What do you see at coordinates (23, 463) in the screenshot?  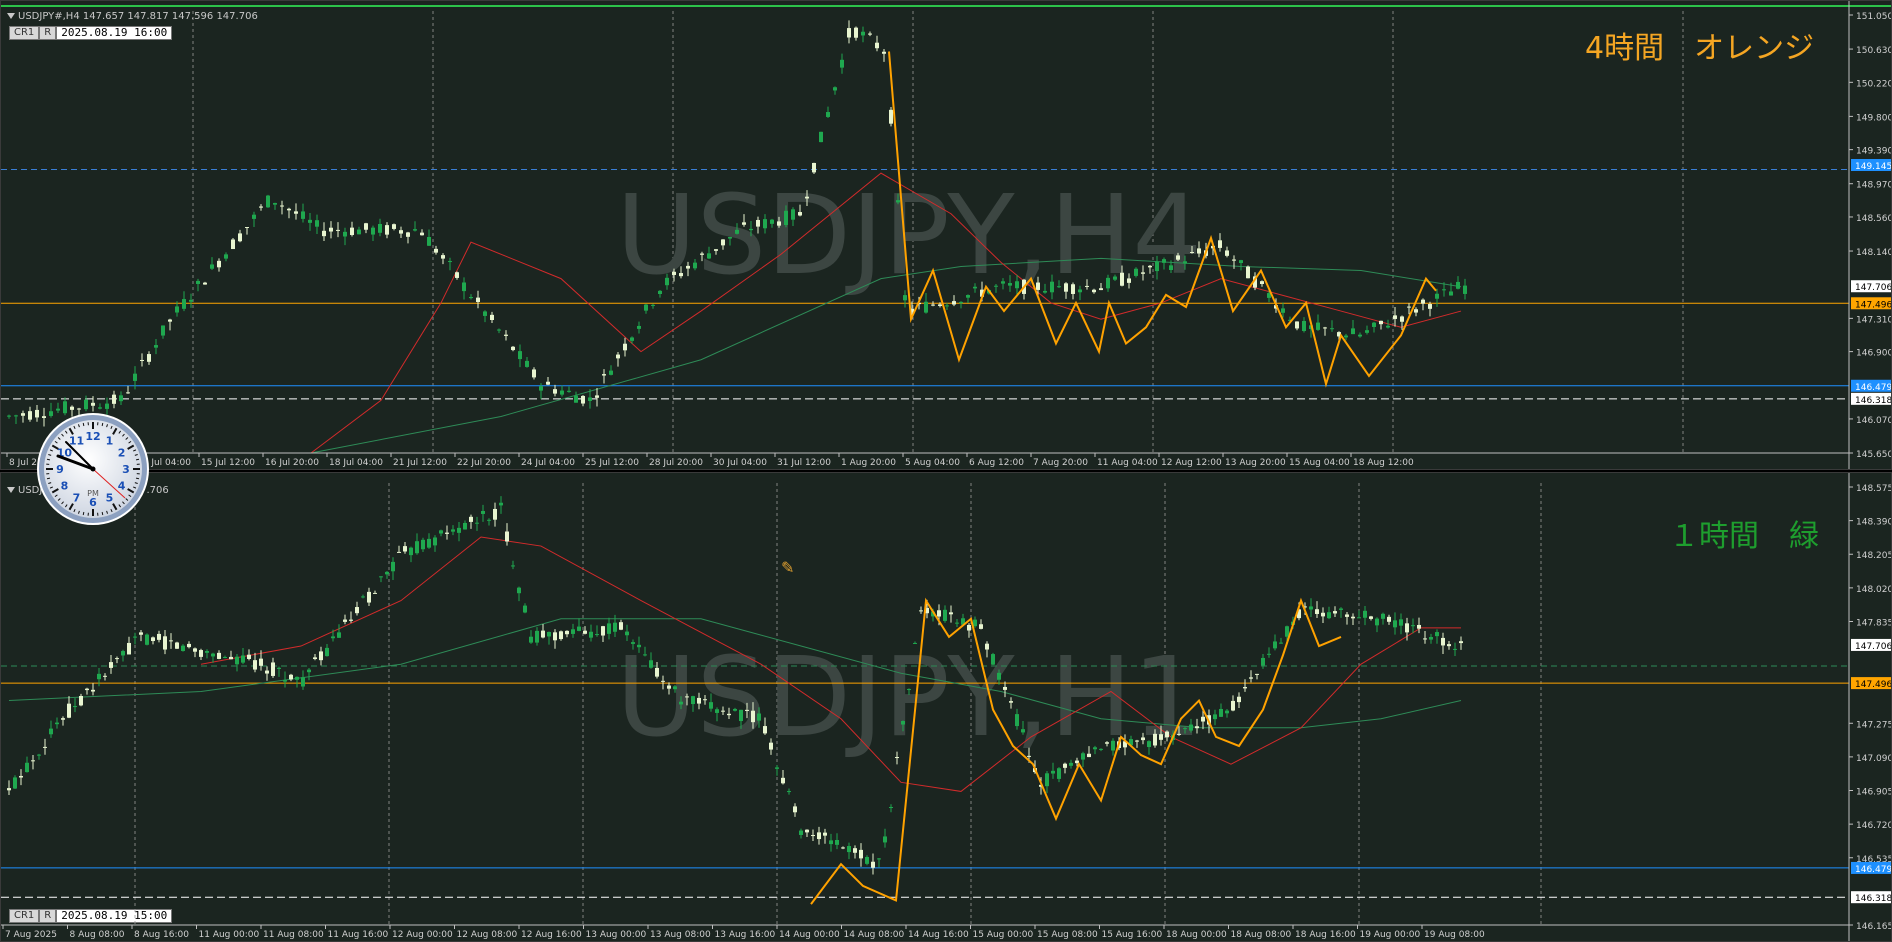 I see `time-label: 8 Jul 2` at bounding box center [23, 463].